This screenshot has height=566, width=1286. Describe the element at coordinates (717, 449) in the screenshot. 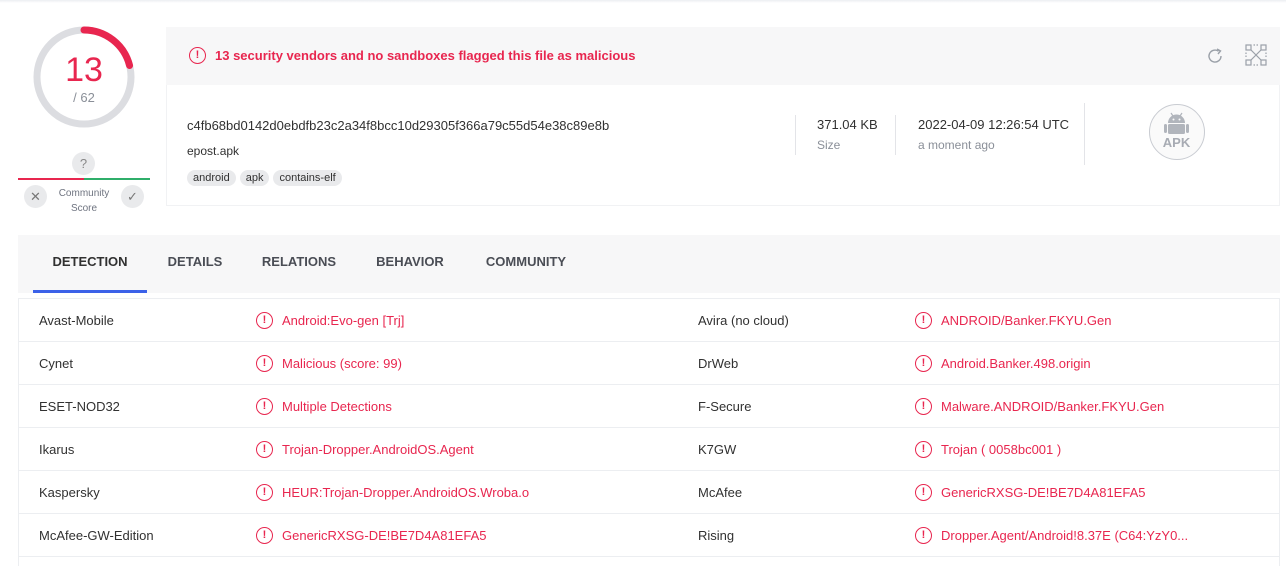

I see `vendor-name: K7GW` at that location.